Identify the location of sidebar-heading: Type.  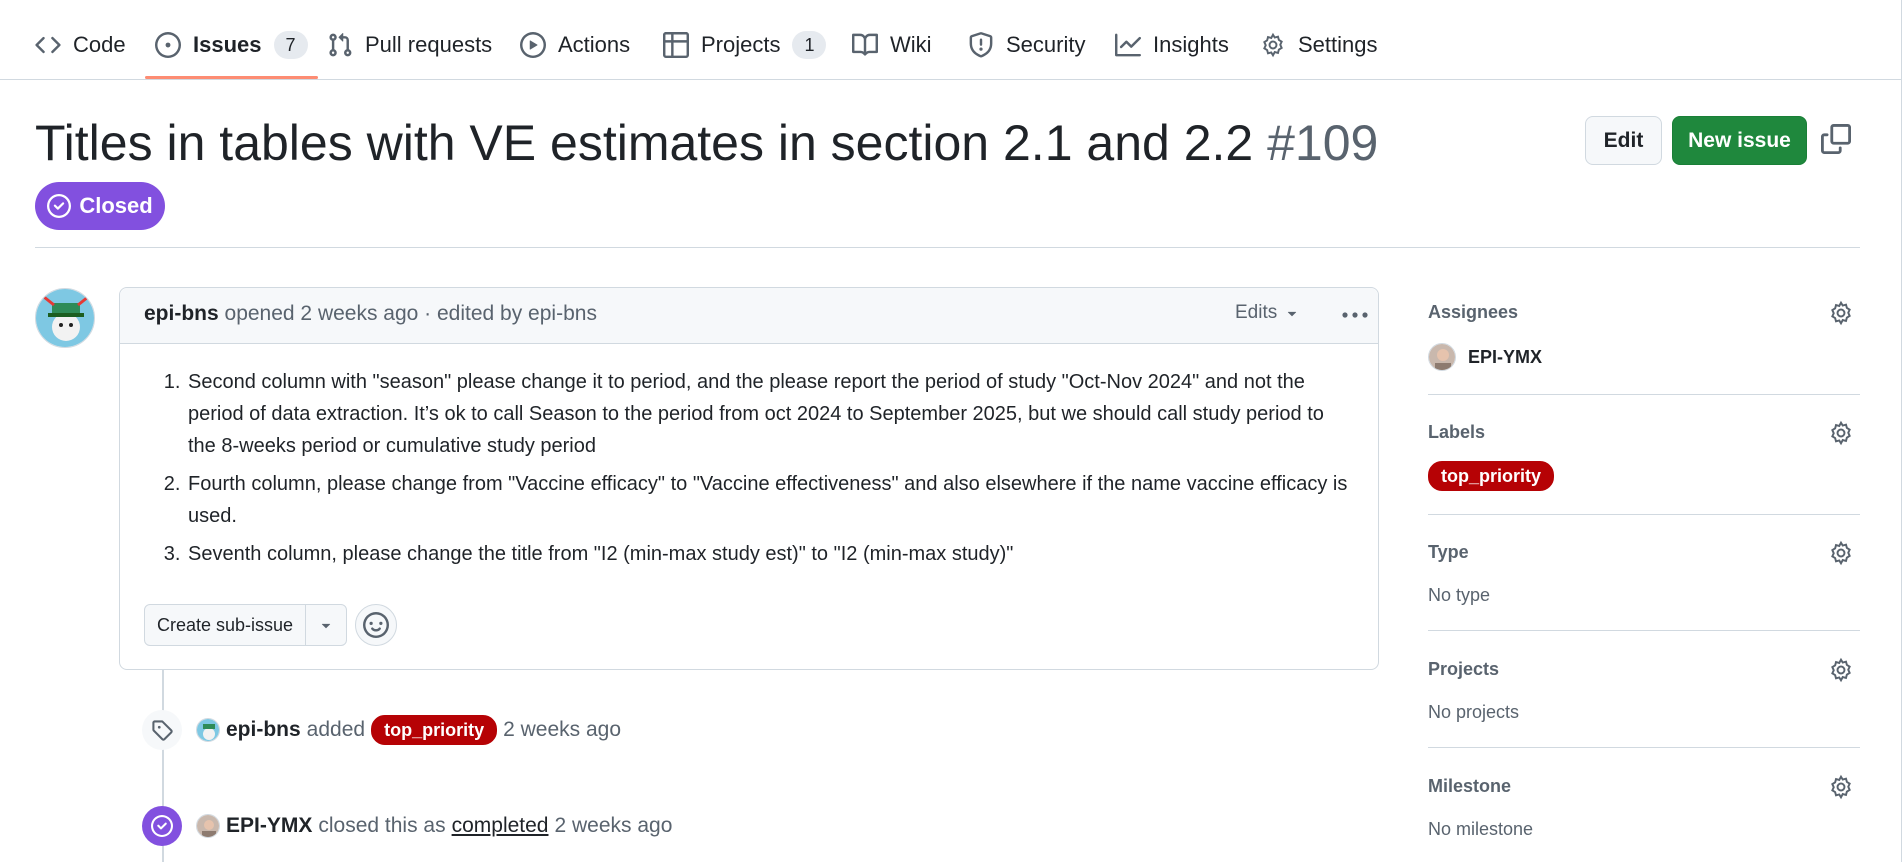
(1448, 552).